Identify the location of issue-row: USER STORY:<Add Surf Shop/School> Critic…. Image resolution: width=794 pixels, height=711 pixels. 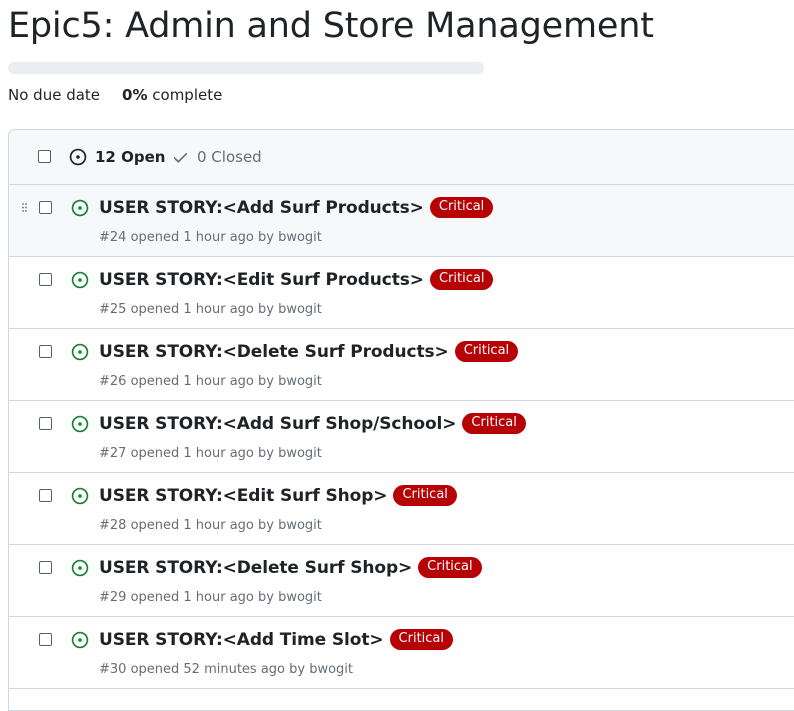
(401, 437).